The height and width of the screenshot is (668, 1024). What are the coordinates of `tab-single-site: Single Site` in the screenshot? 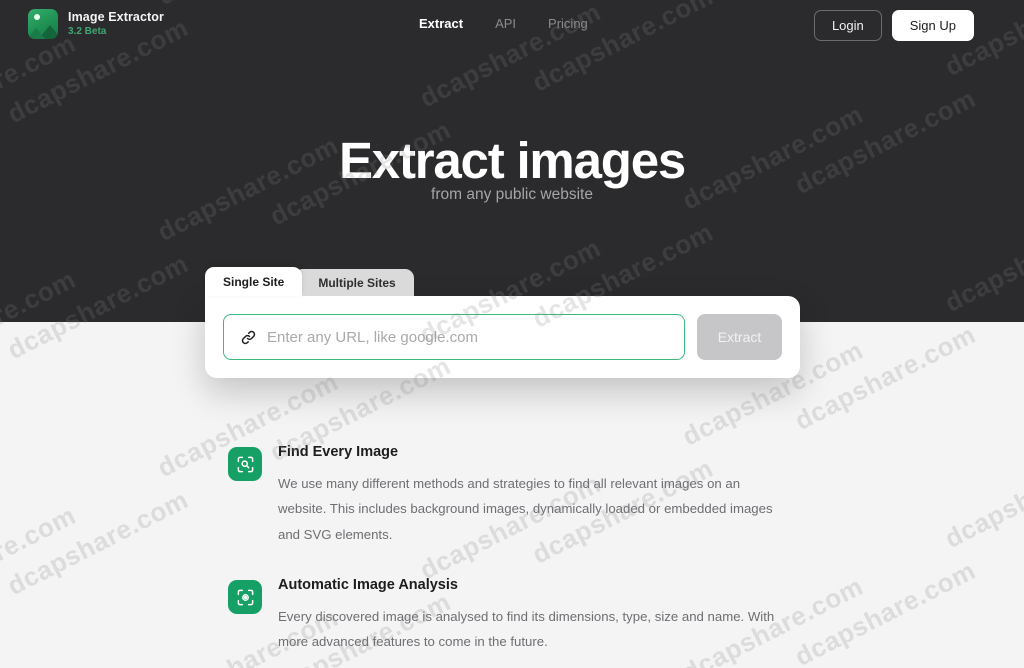 It's located at (254, 281).